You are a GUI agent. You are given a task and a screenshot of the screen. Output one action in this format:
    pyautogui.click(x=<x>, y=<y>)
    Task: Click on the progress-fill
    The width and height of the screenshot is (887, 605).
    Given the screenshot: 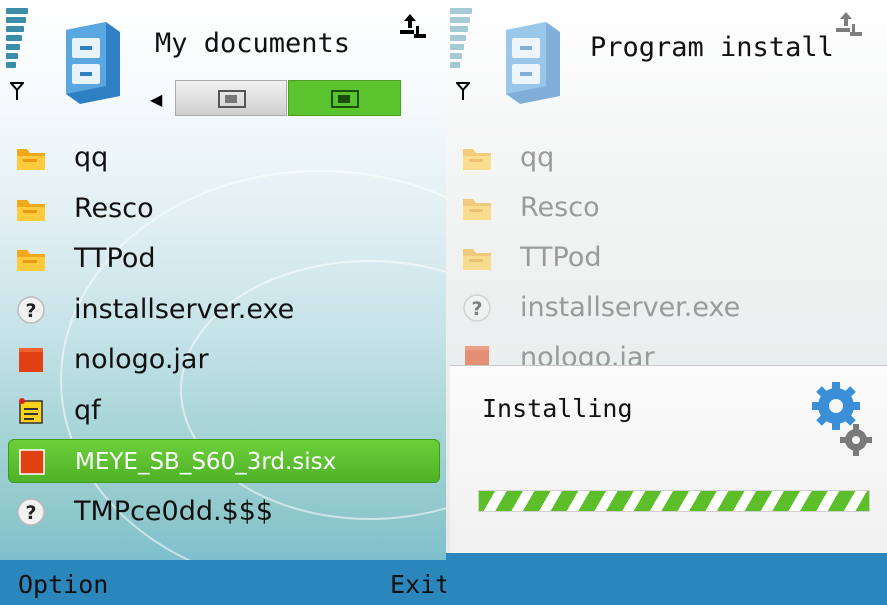 What is the action you would take?
    pyautogui.click(x=674, y=501)
    